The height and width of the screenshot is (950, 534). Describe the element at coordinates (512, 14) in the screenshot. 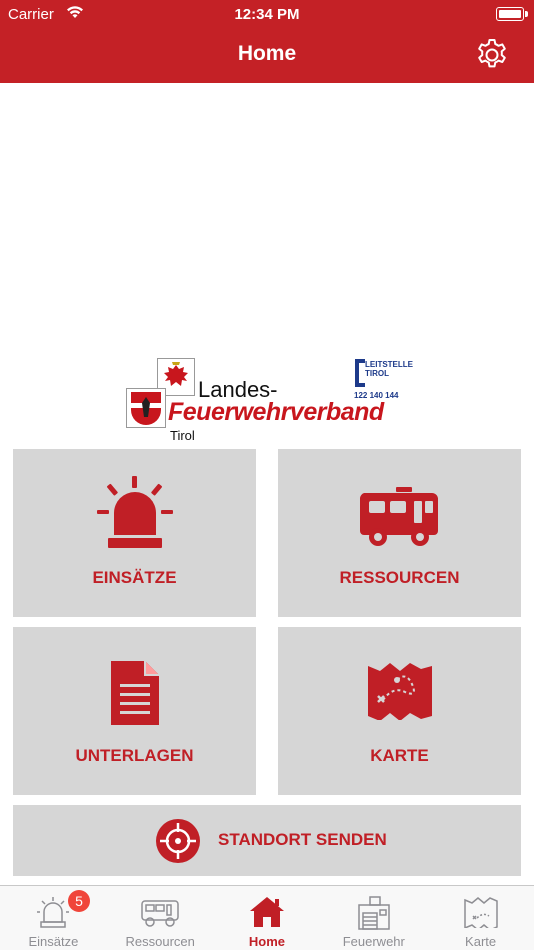

I see `battery-icon` at that location.